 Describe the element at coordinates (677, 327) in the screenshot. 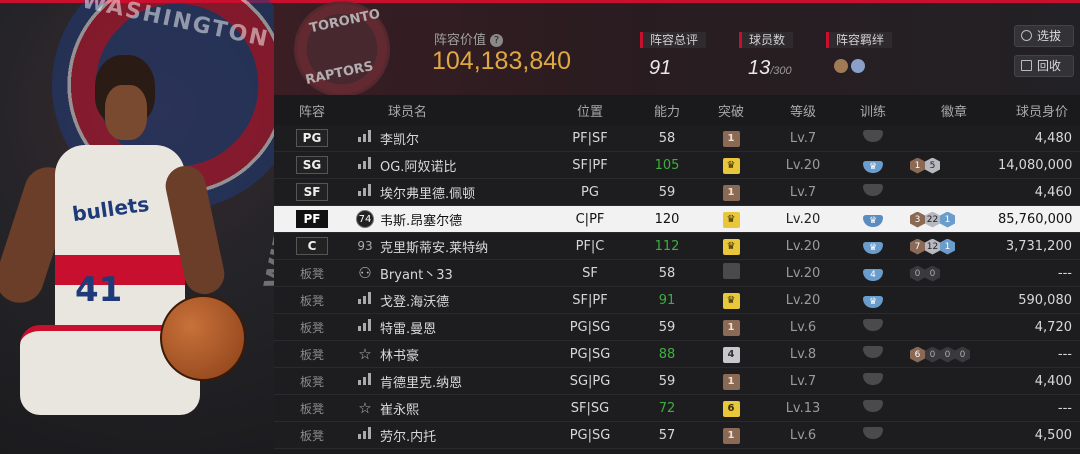

I see `table-row: 板凳 特雷.曼恩 PG|SG 59 1 Lv.6 4,720` at that location.